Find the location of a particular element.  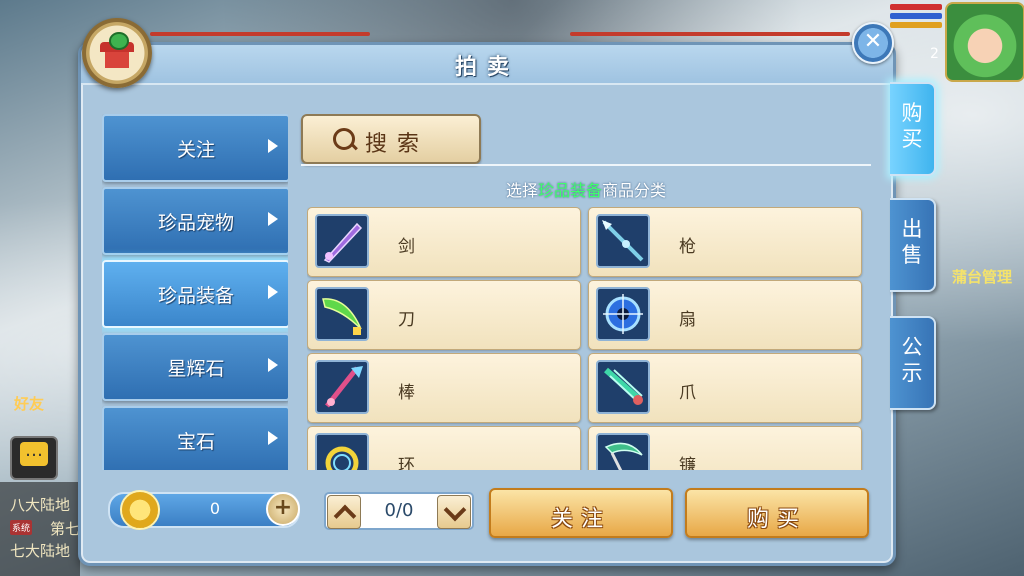

divider is located at coordinates (586, 165).